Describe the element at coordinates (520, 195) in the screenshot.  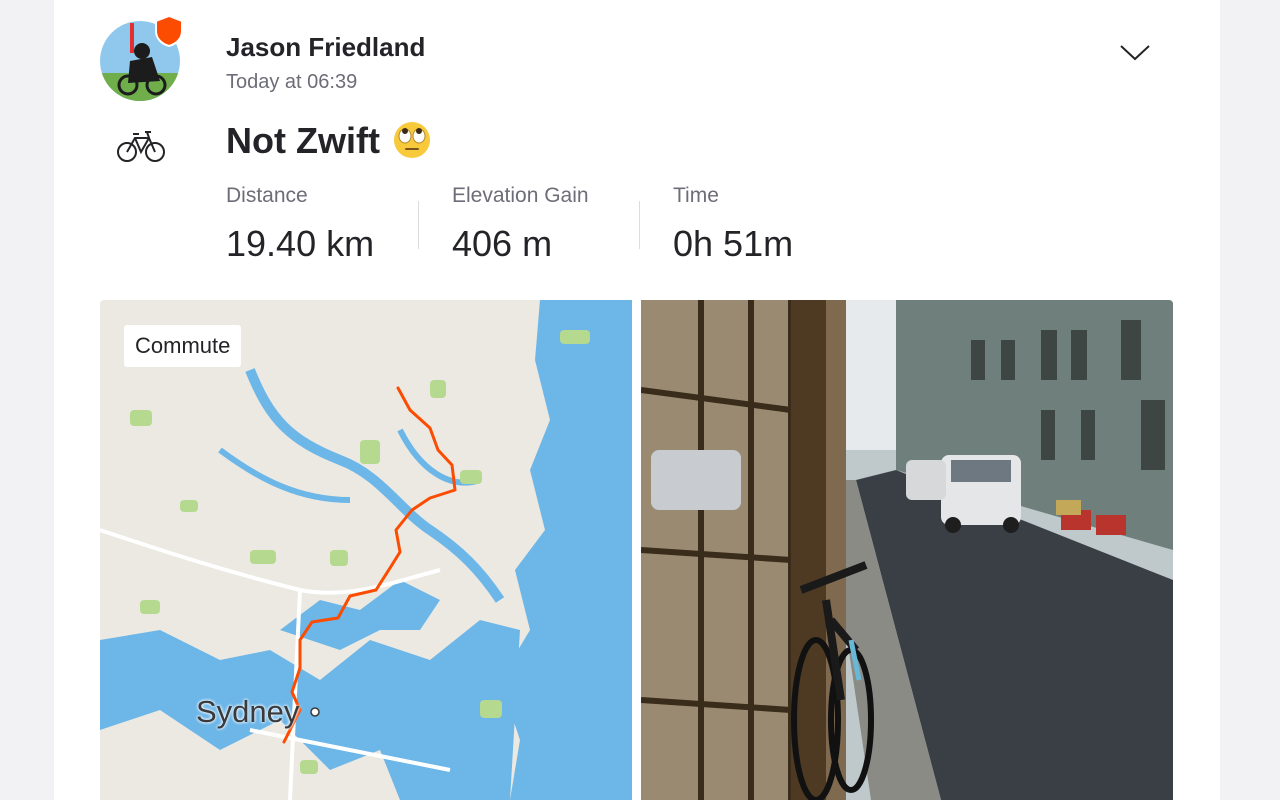
I see `stat-label: Elevation Gain` at that location.